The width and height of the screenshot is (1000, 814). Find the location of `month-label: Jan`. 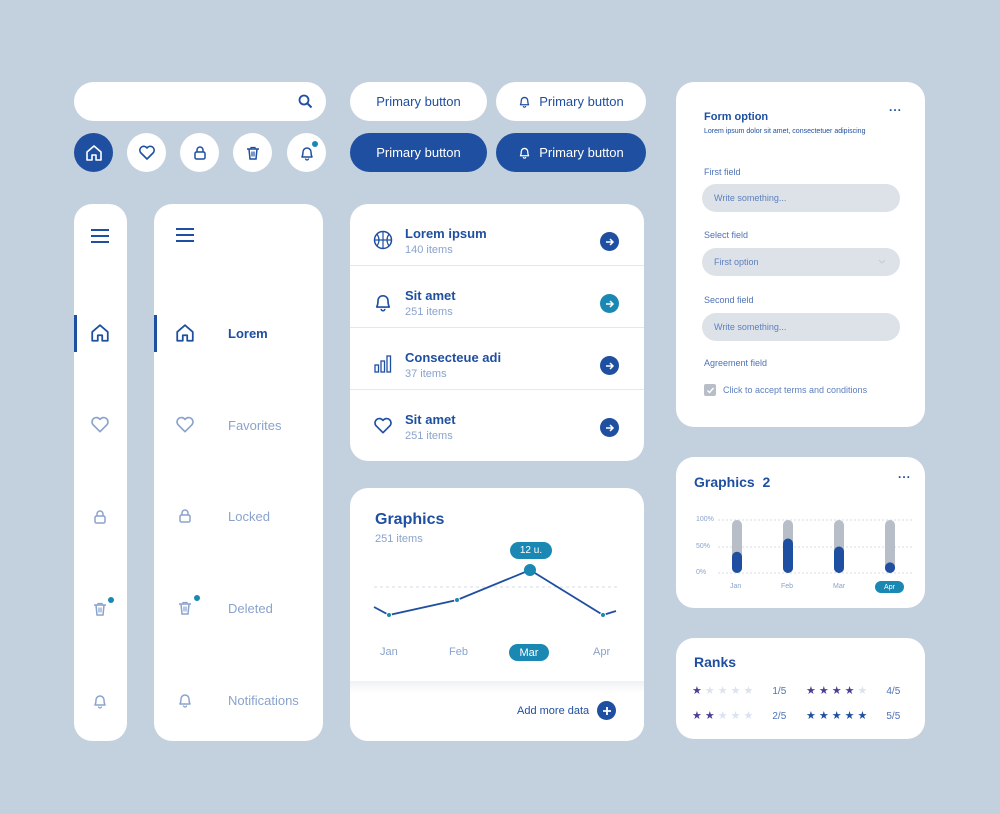

month-label: Jan is located at coordinates (389, 652).